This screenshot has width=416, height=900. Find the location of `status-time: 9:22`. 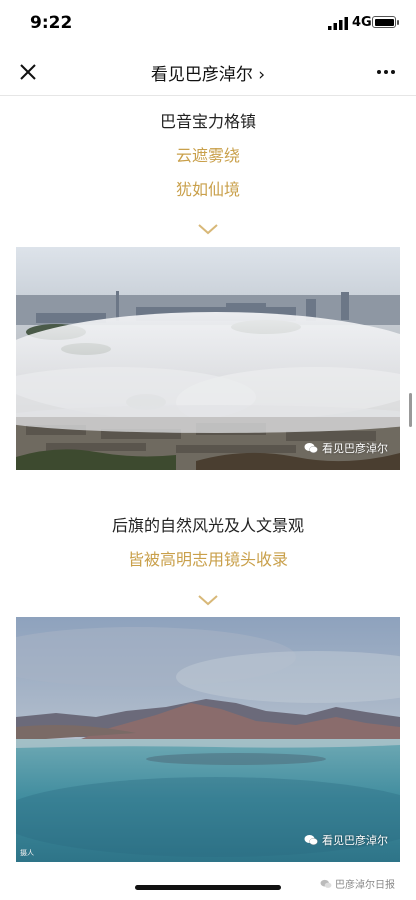

status-time: 9:22 is located at coordinates (51, 23).